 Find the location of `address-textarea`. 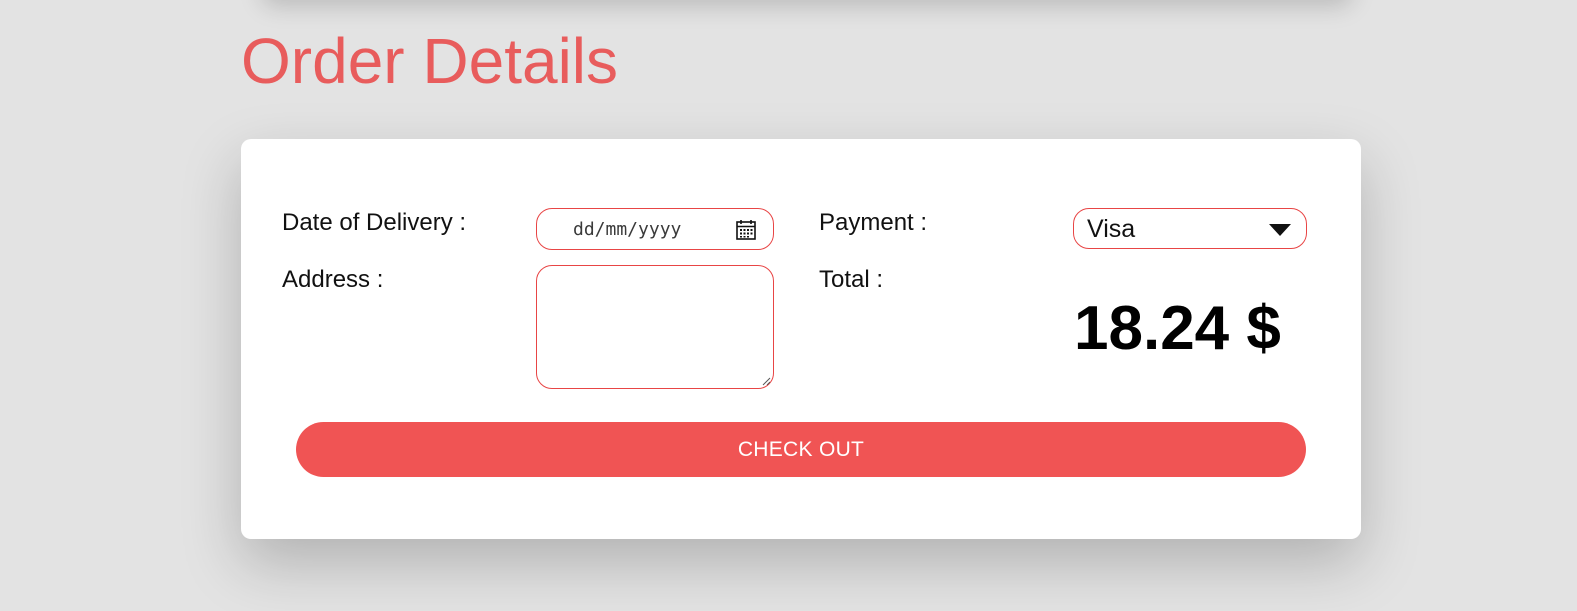

address-textarea is located at coordinates (655, 327).